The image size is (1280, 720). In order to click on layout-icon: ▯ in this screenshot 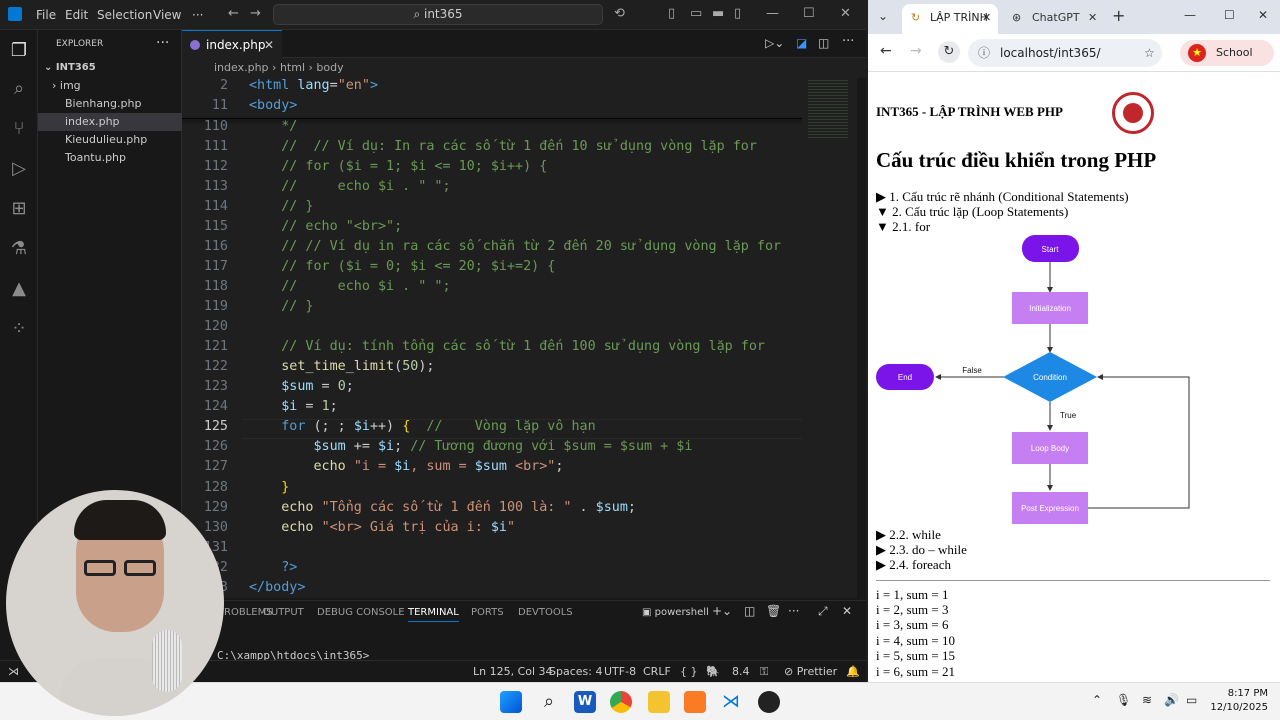, I will do `click(671, 13)`.